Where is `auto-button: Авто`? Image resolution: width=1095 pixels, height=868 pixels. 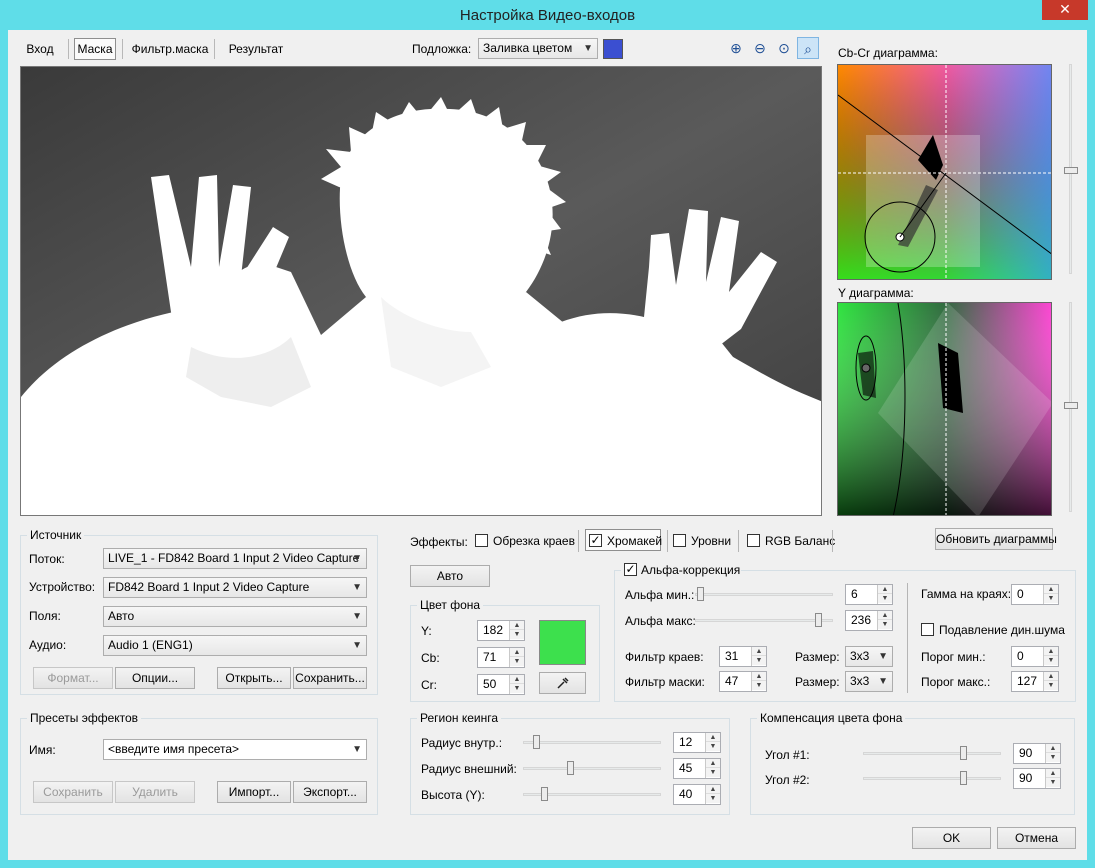
auto-button: Авто is located at coordinates (450, 576).